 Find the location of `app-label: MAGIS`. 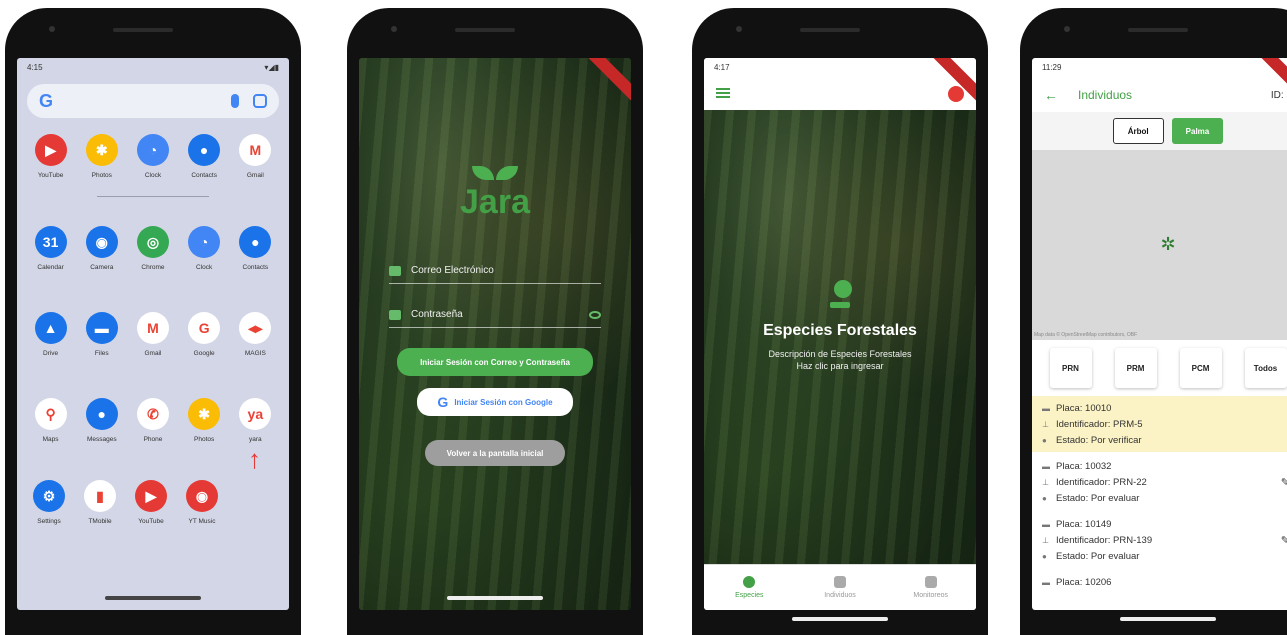

app-label: MAGIS is located at coordinates (255, 353).